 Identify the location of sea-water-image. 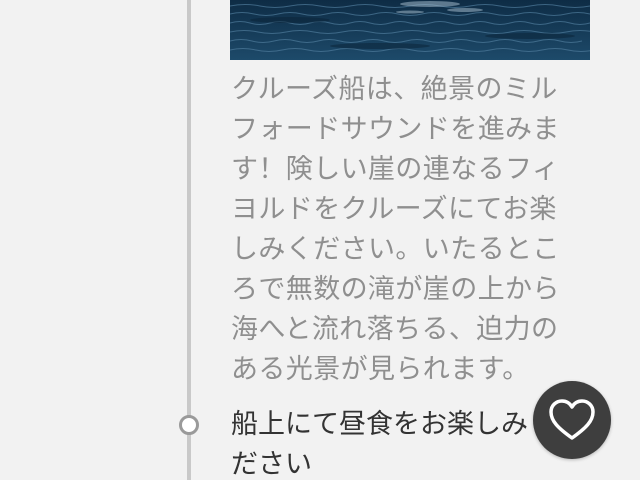
(410, 30).